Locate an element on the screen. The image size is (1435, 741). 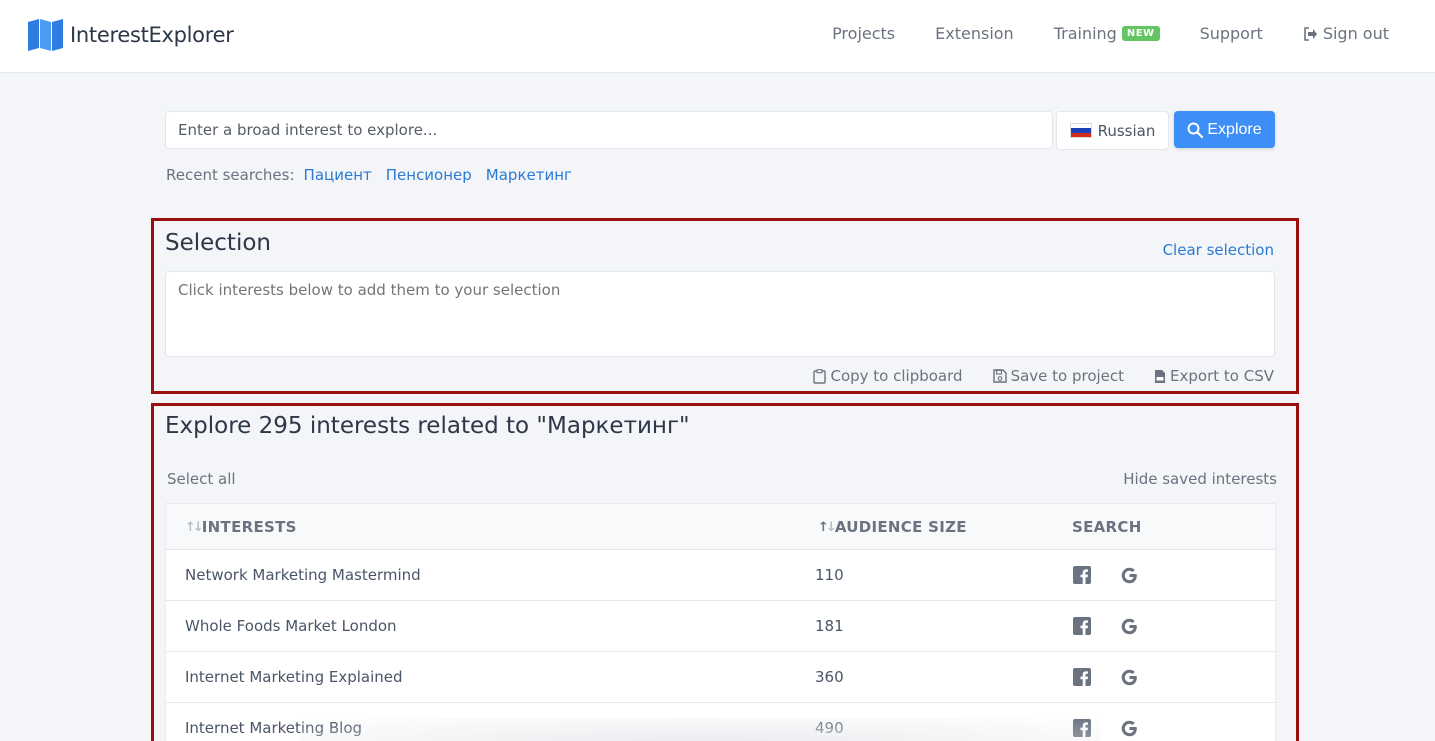
search-icon is located at coordinates (1195, 130).